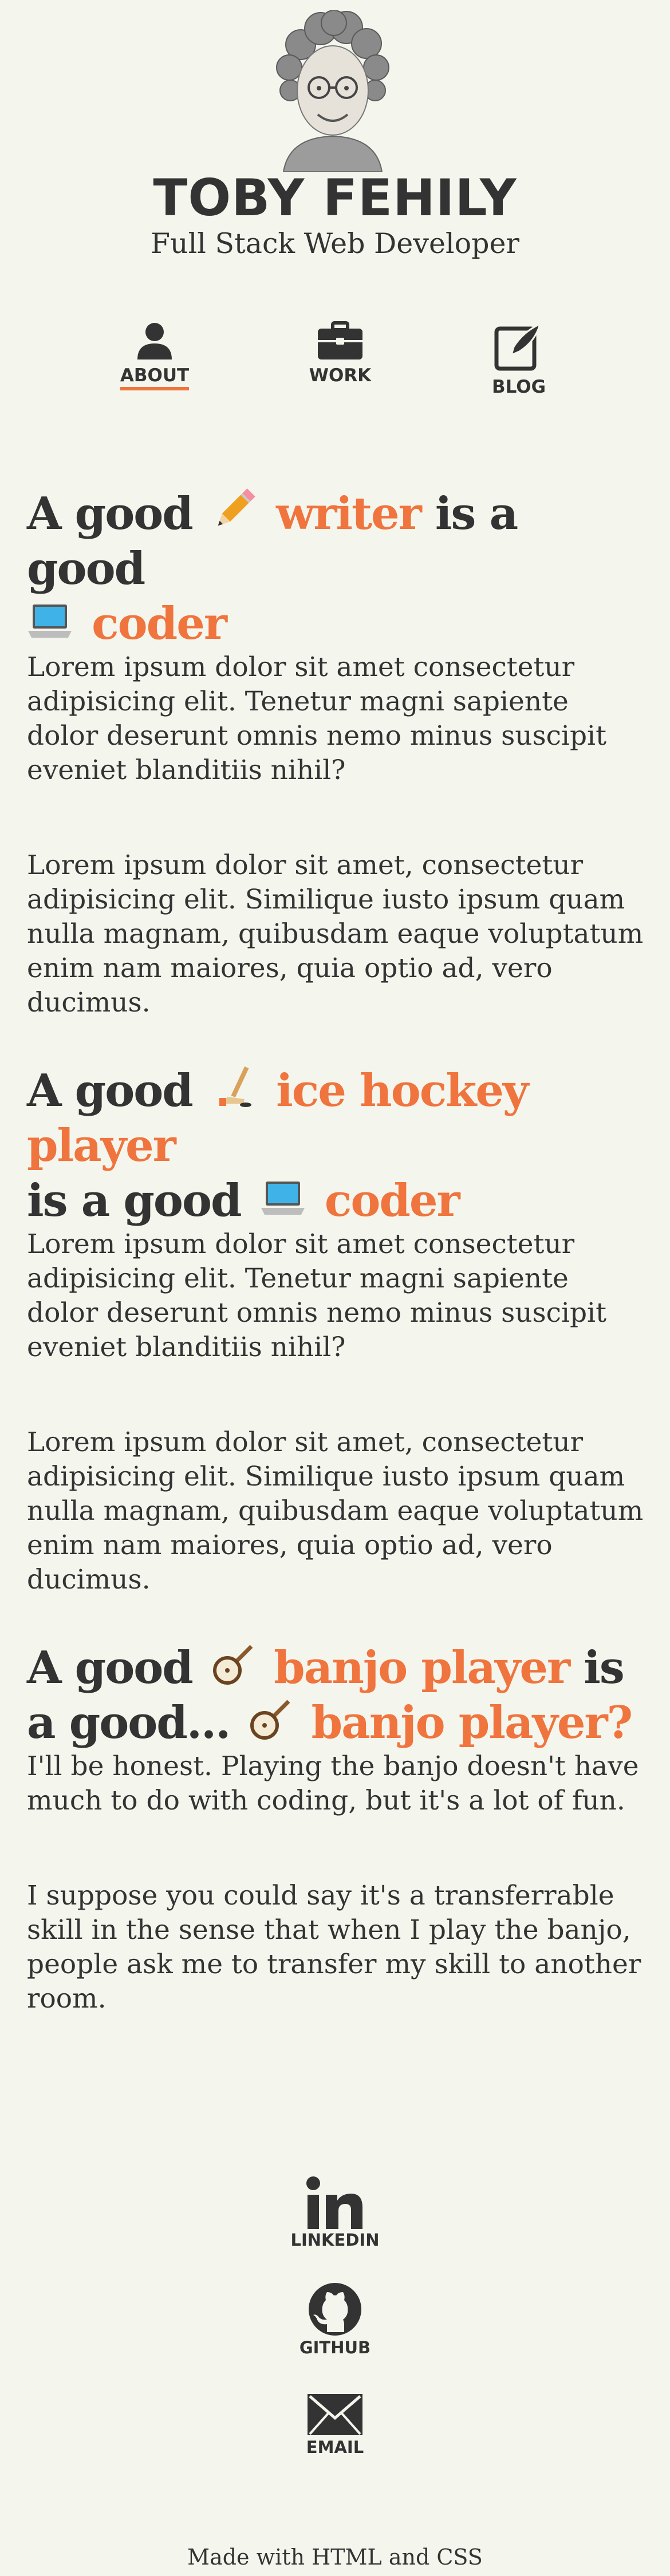  What do you see at coordinates (335, 2447) in the screenshot?
I see `email-label: EMAIL` at bounding box center [335, 2447].